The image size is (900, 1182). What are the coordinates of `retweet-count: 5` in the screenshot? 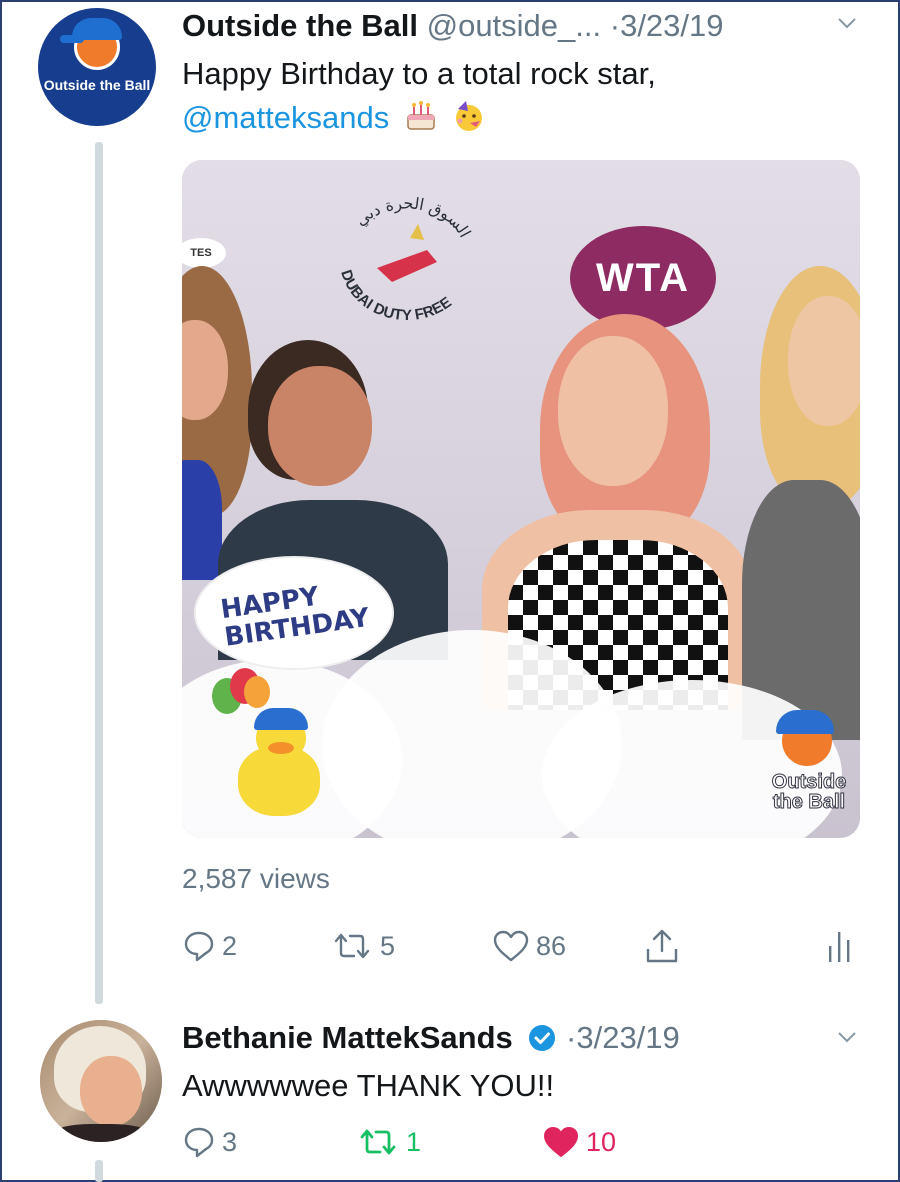 It's located at (388, 945).